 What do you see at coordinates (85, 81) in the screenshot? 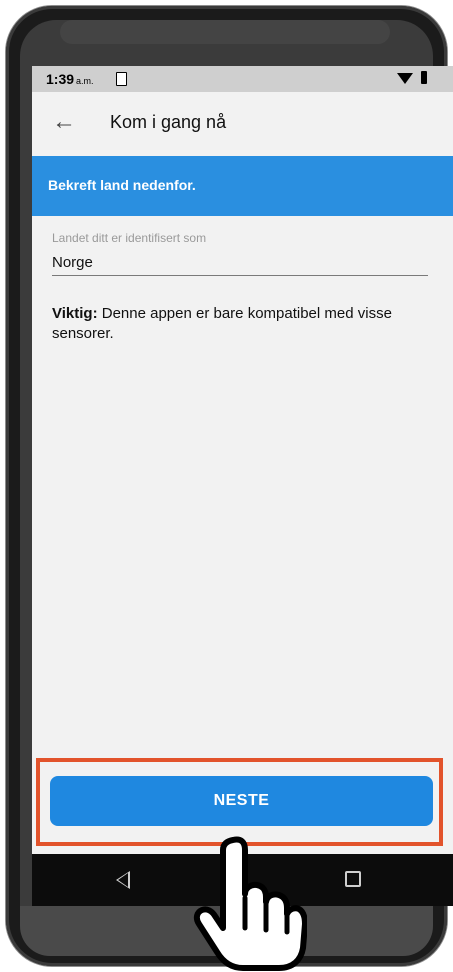
I see `status-ampm: a.m.` at bounding box center [85, 81].